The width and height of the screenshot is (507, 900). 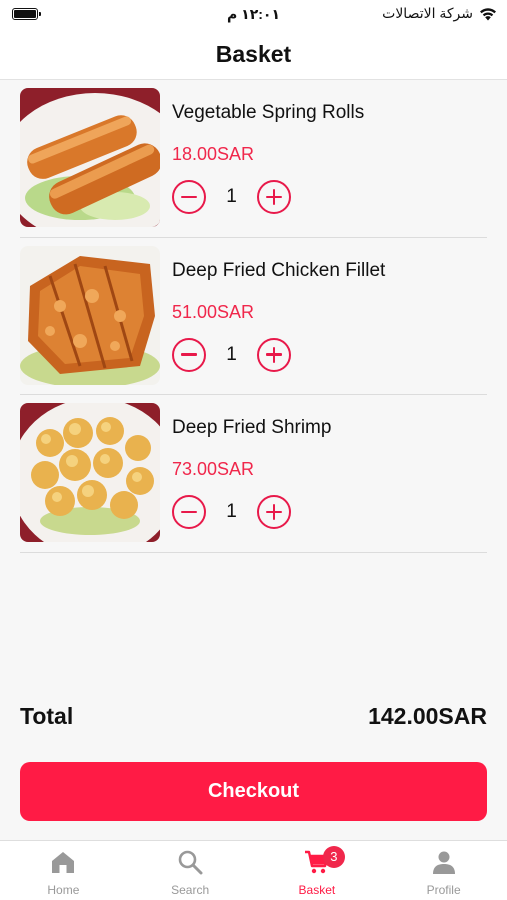 I want to click on tab-profile: Profile, so click(x=443, y=870).